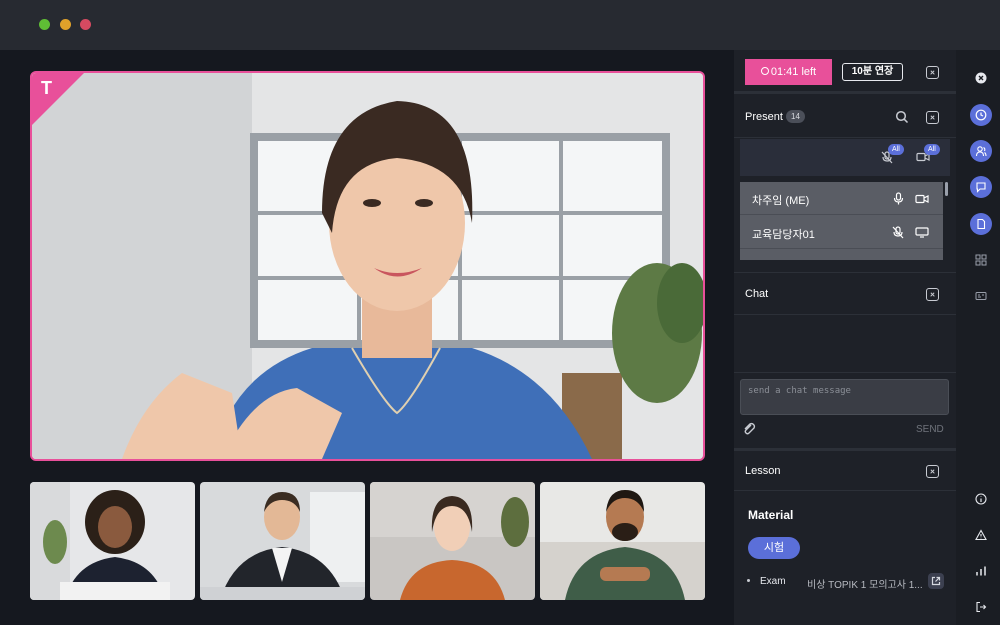 The image size is (1000, 625). I want to click on chat-tab-button, so click(981, 187).